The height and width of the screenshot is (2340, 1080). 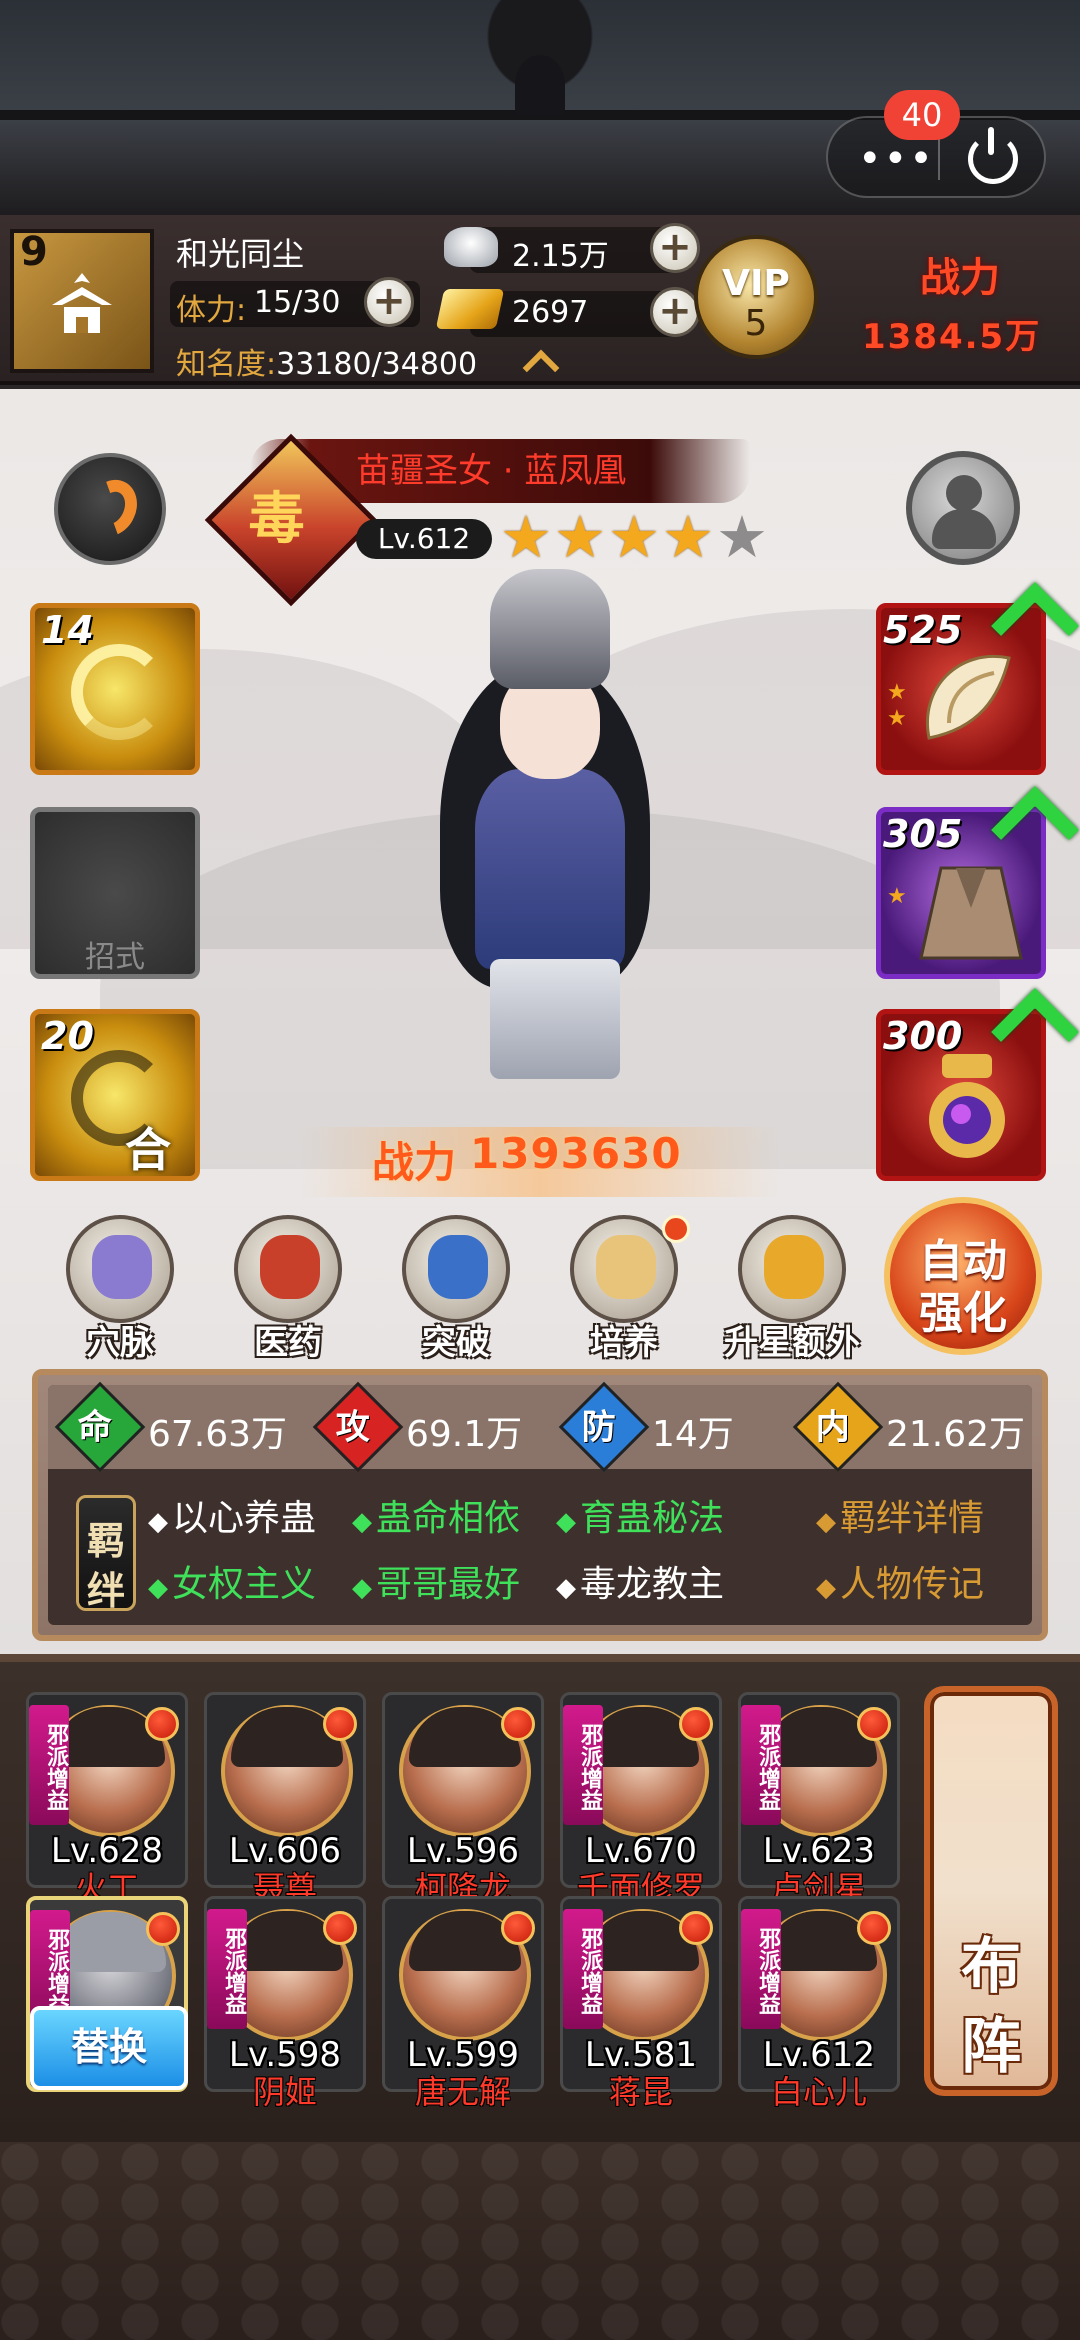 I want to click on player-name: 和光同尘, so click(x=240, y=254).